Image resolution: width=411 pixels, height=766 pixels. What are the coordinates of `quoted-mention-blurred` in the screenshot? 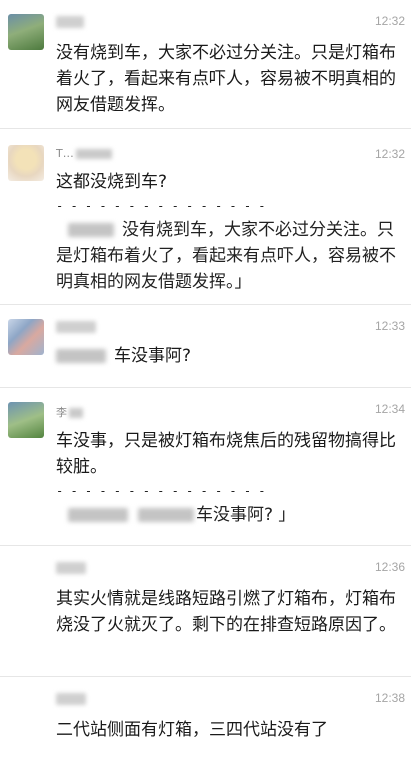 It's located at (166, 515).